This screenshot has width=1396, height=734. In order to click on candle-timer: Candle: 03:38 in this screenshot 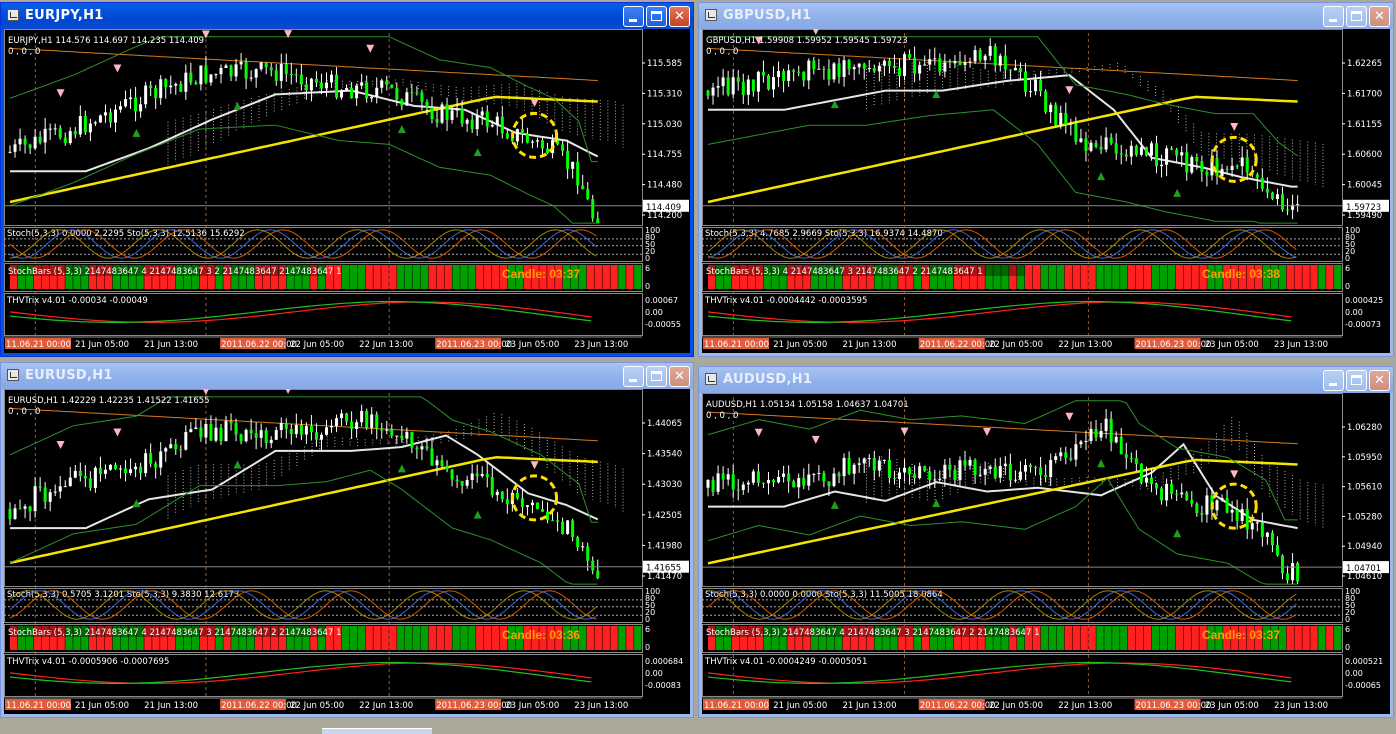, I will do `click(1241, 274)`.